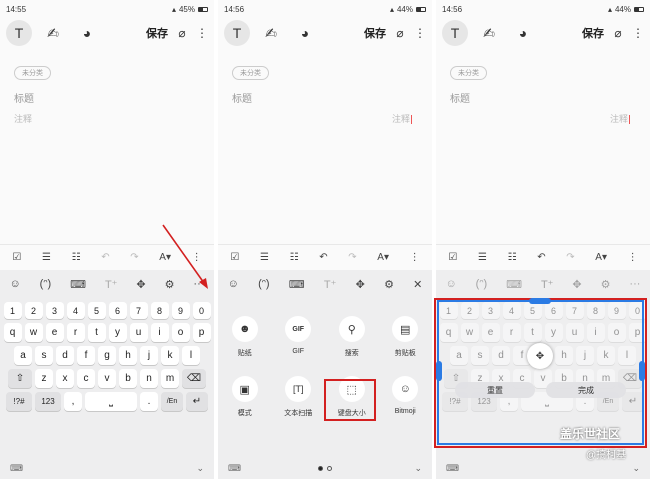 The height and width of the screenshot is (479, 650). I want to click on key: g, so click(107, 355).